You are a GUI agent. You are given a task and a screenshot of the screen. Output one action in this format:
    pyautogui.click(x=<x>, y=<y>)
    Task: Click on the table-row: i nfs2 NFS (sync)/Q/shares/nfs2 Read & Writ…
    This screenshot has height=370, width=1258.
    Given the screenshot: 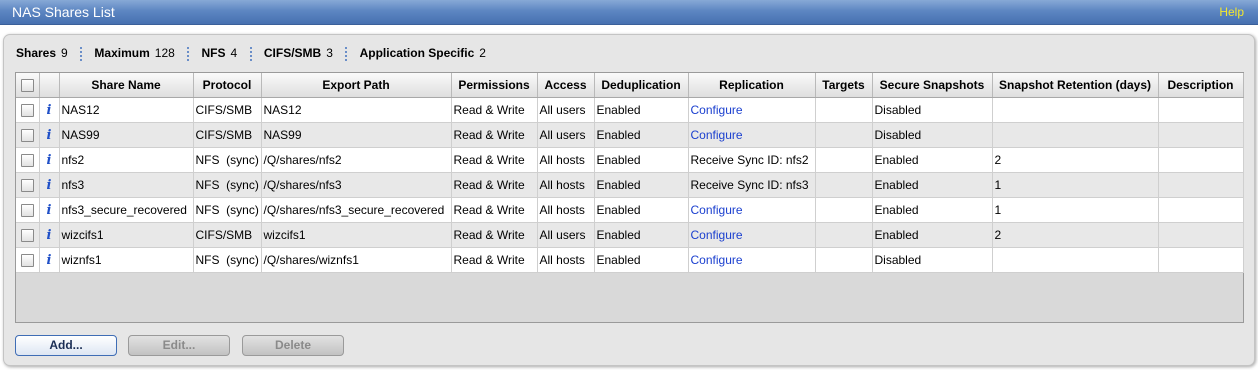 What is the action you would take?
    pyautogui.click(x=630, y=160)
    